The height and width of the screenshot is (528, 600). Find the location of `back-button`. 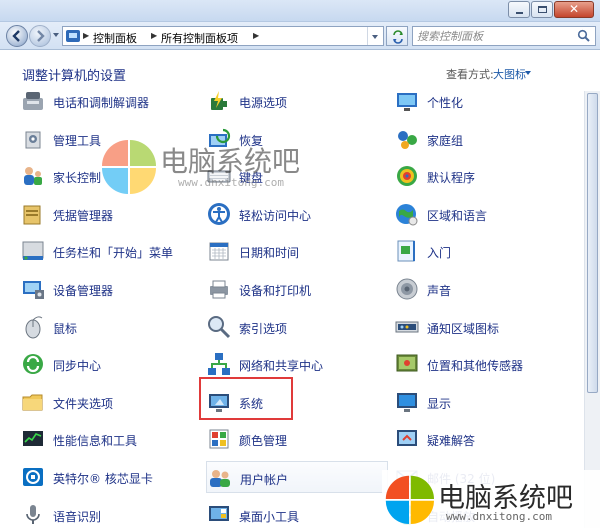

back-button is located at coordinates (17, 36).